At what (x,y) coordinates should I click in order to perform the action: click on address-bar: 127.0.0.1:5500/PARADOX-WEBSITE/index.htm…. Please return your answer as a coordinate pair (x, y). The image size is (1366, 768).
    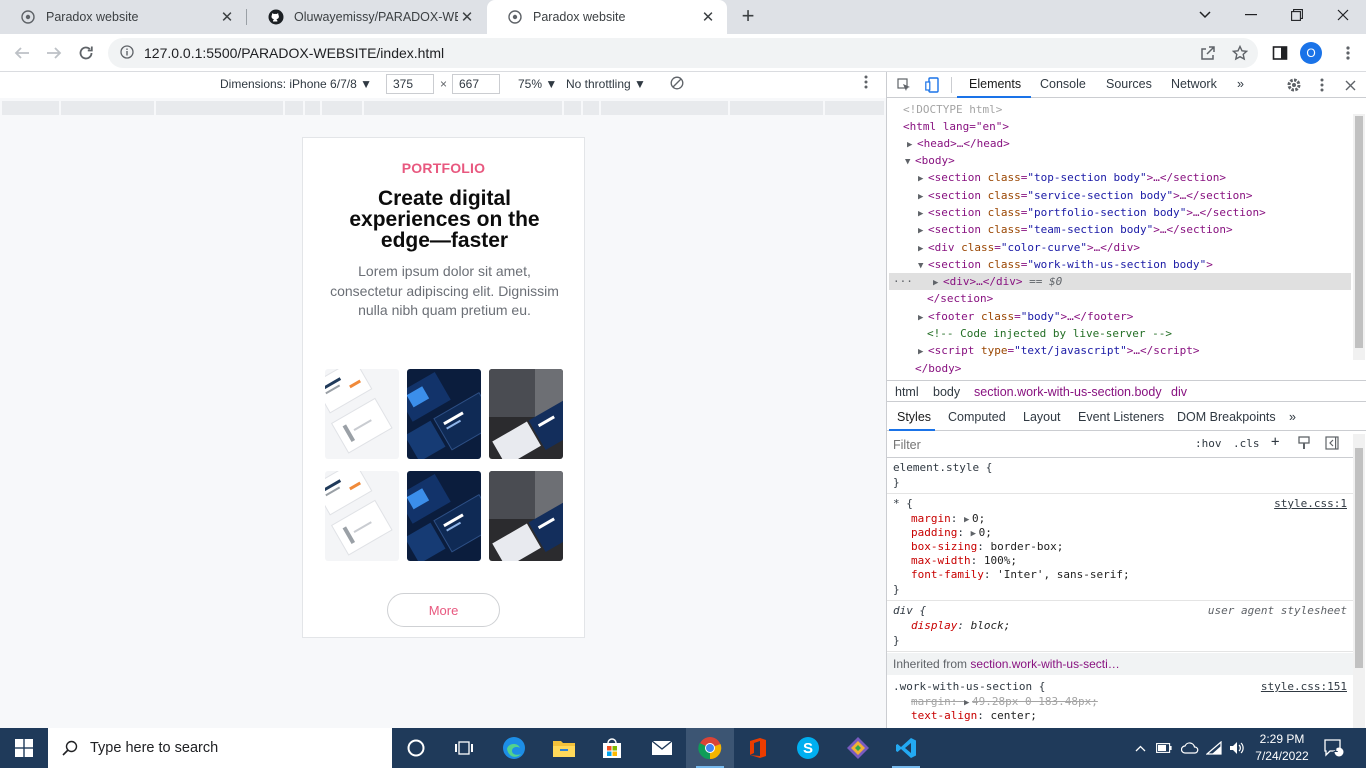
    Looking at the image, I should click on (683, 53).